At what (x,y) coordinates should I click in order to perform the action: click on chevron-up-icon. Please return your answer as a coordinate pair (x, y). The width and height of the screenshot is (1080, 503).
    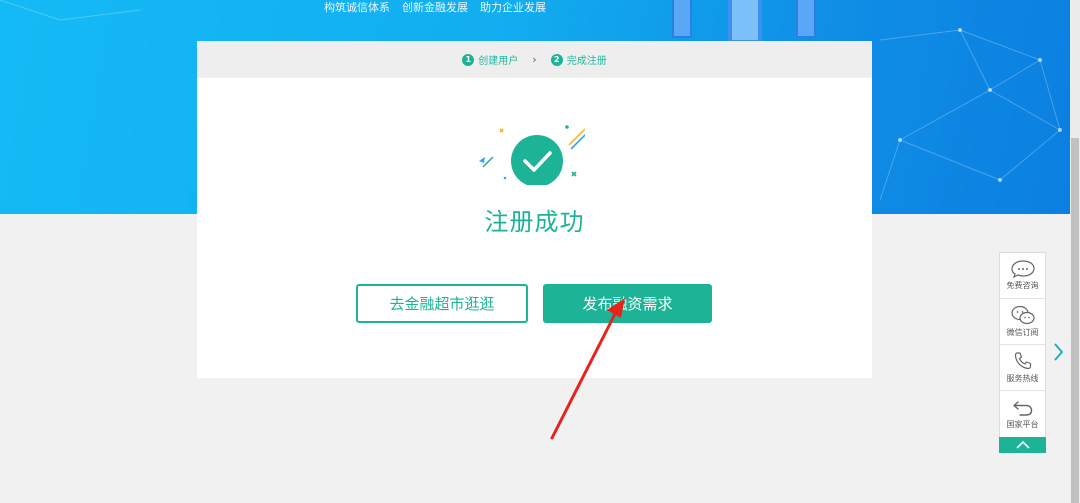
    Looking at the image, I should click on (1022, 444).